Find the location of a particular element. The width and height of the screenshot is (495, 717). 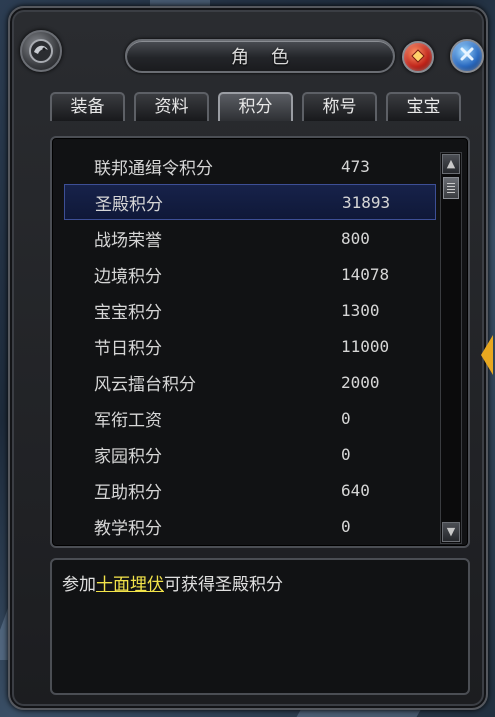

list-item: 军衔工资 0 is located at coordinates (250, 418).